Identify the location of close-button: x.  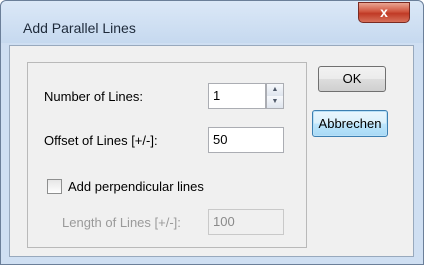
(384, 12).